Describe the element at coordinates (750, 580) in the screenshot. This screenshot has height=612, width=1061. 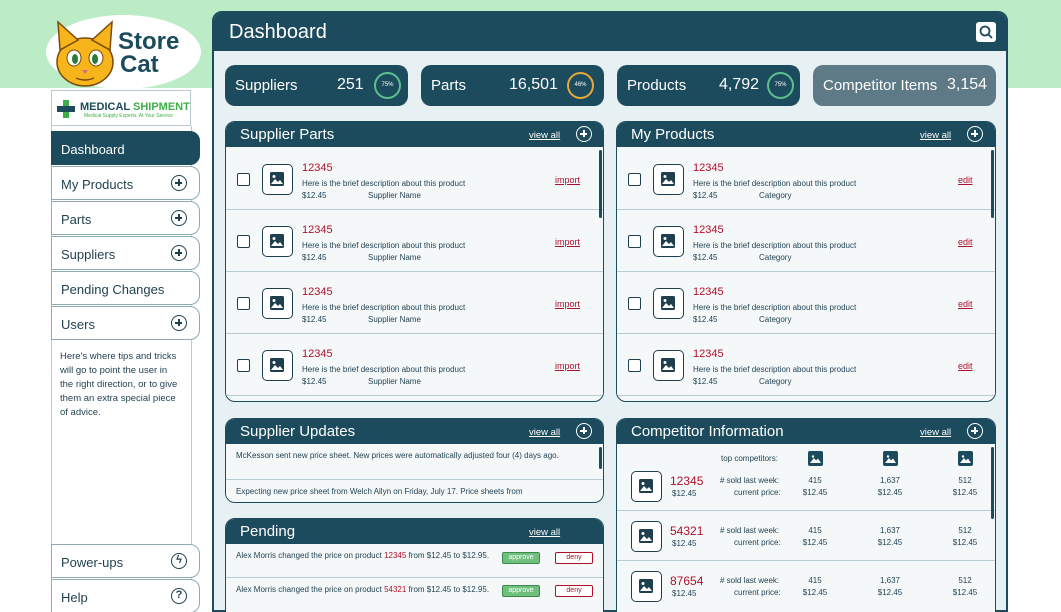
I see `sold-label: # sold last week:` at that location.